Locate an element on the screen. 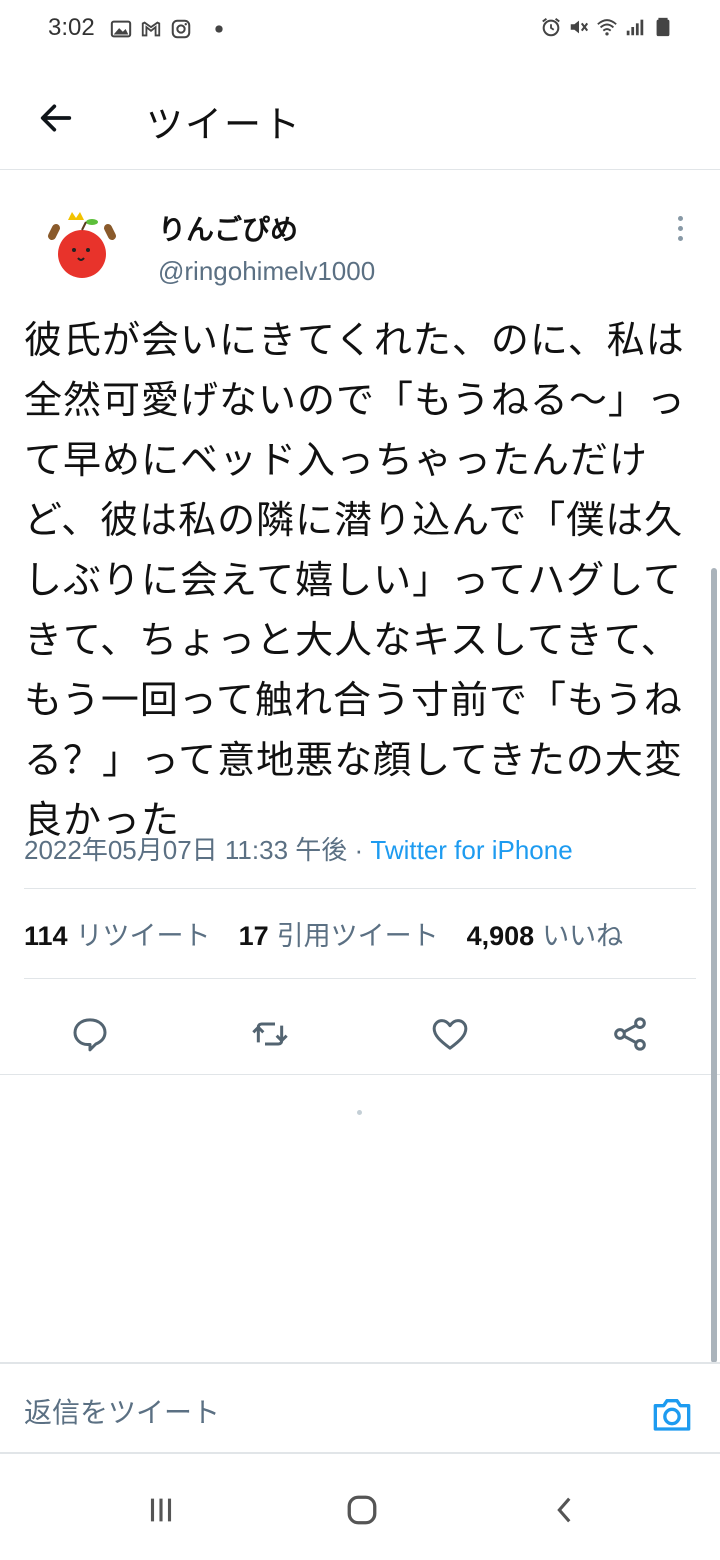 This screenshot has height=1560, width=720. back-button is located at coordinates (56, 118).